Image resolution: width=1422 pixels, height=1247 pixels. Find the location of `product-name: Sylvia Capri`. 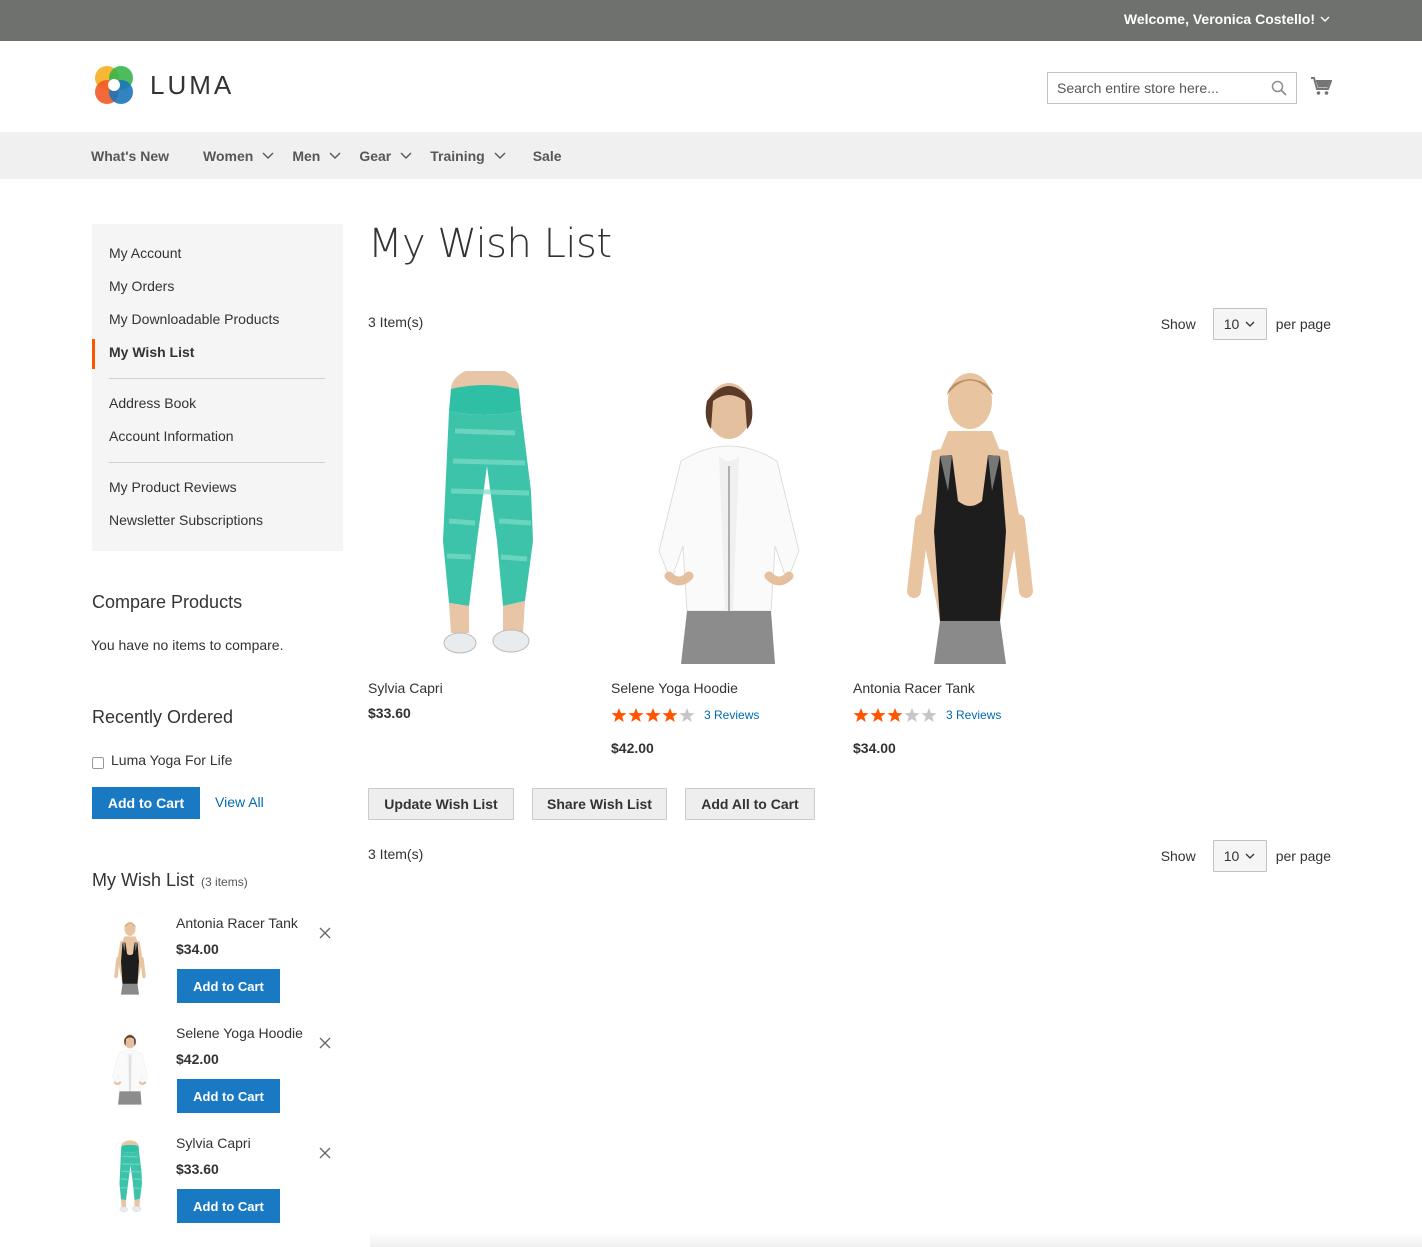

product-name: Sylvia Capri is located at coordinates (405, 688).